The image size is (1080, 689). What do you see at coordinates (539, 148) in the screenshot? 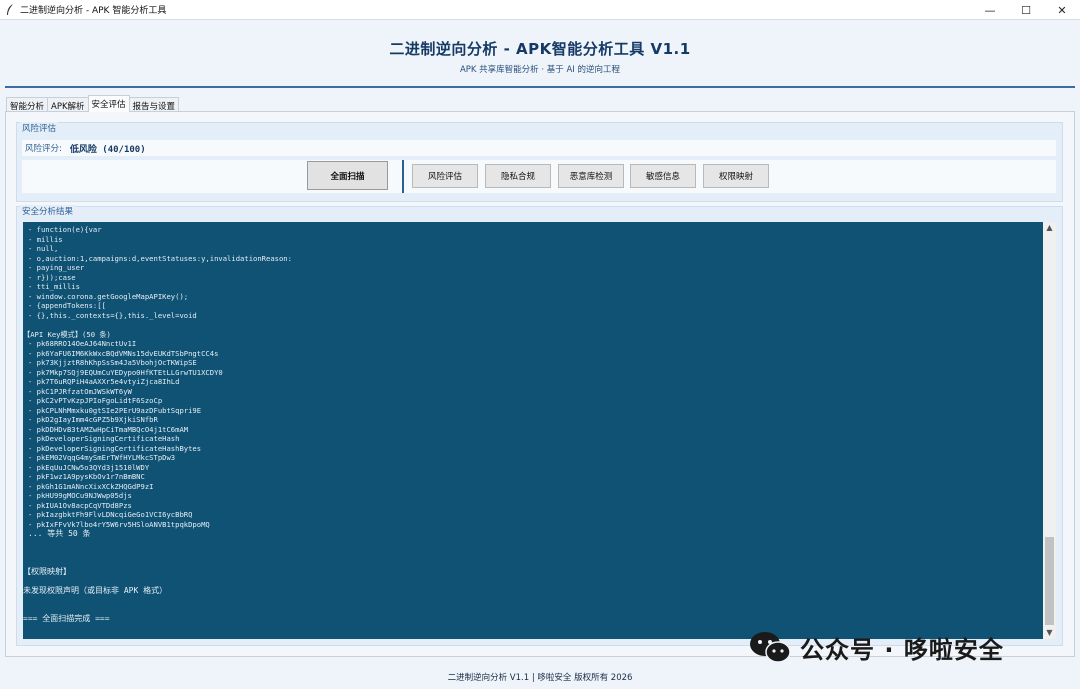
I see `risk-score-row: 风险评分: 低风险 (40/100)` at bounding box center [539, 148].